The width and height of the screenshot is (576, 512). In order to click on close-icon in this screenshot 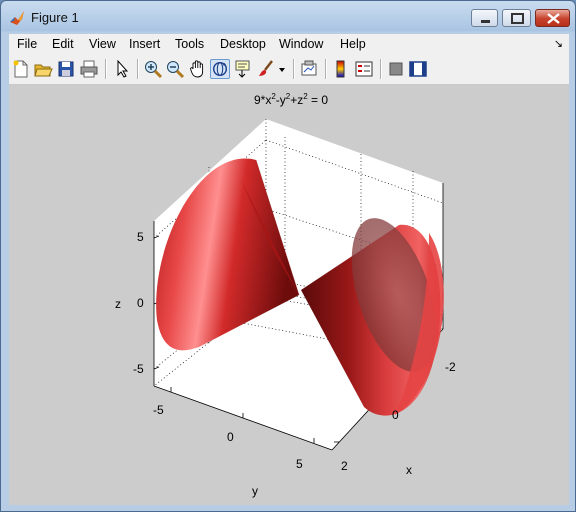, I will do `click(553, 18)`.